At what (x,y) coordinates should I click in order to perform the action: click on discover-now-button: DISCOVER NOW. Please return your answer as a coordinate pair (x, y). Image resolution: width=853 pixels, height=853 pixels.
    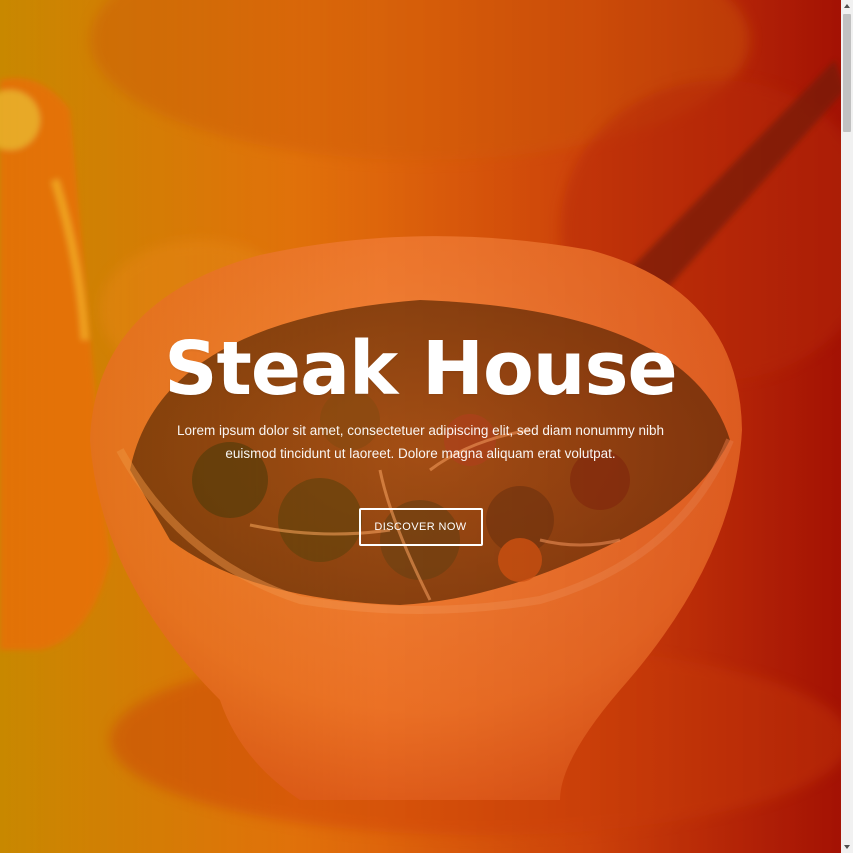
    Looking at the image, I should click on (420, 527).